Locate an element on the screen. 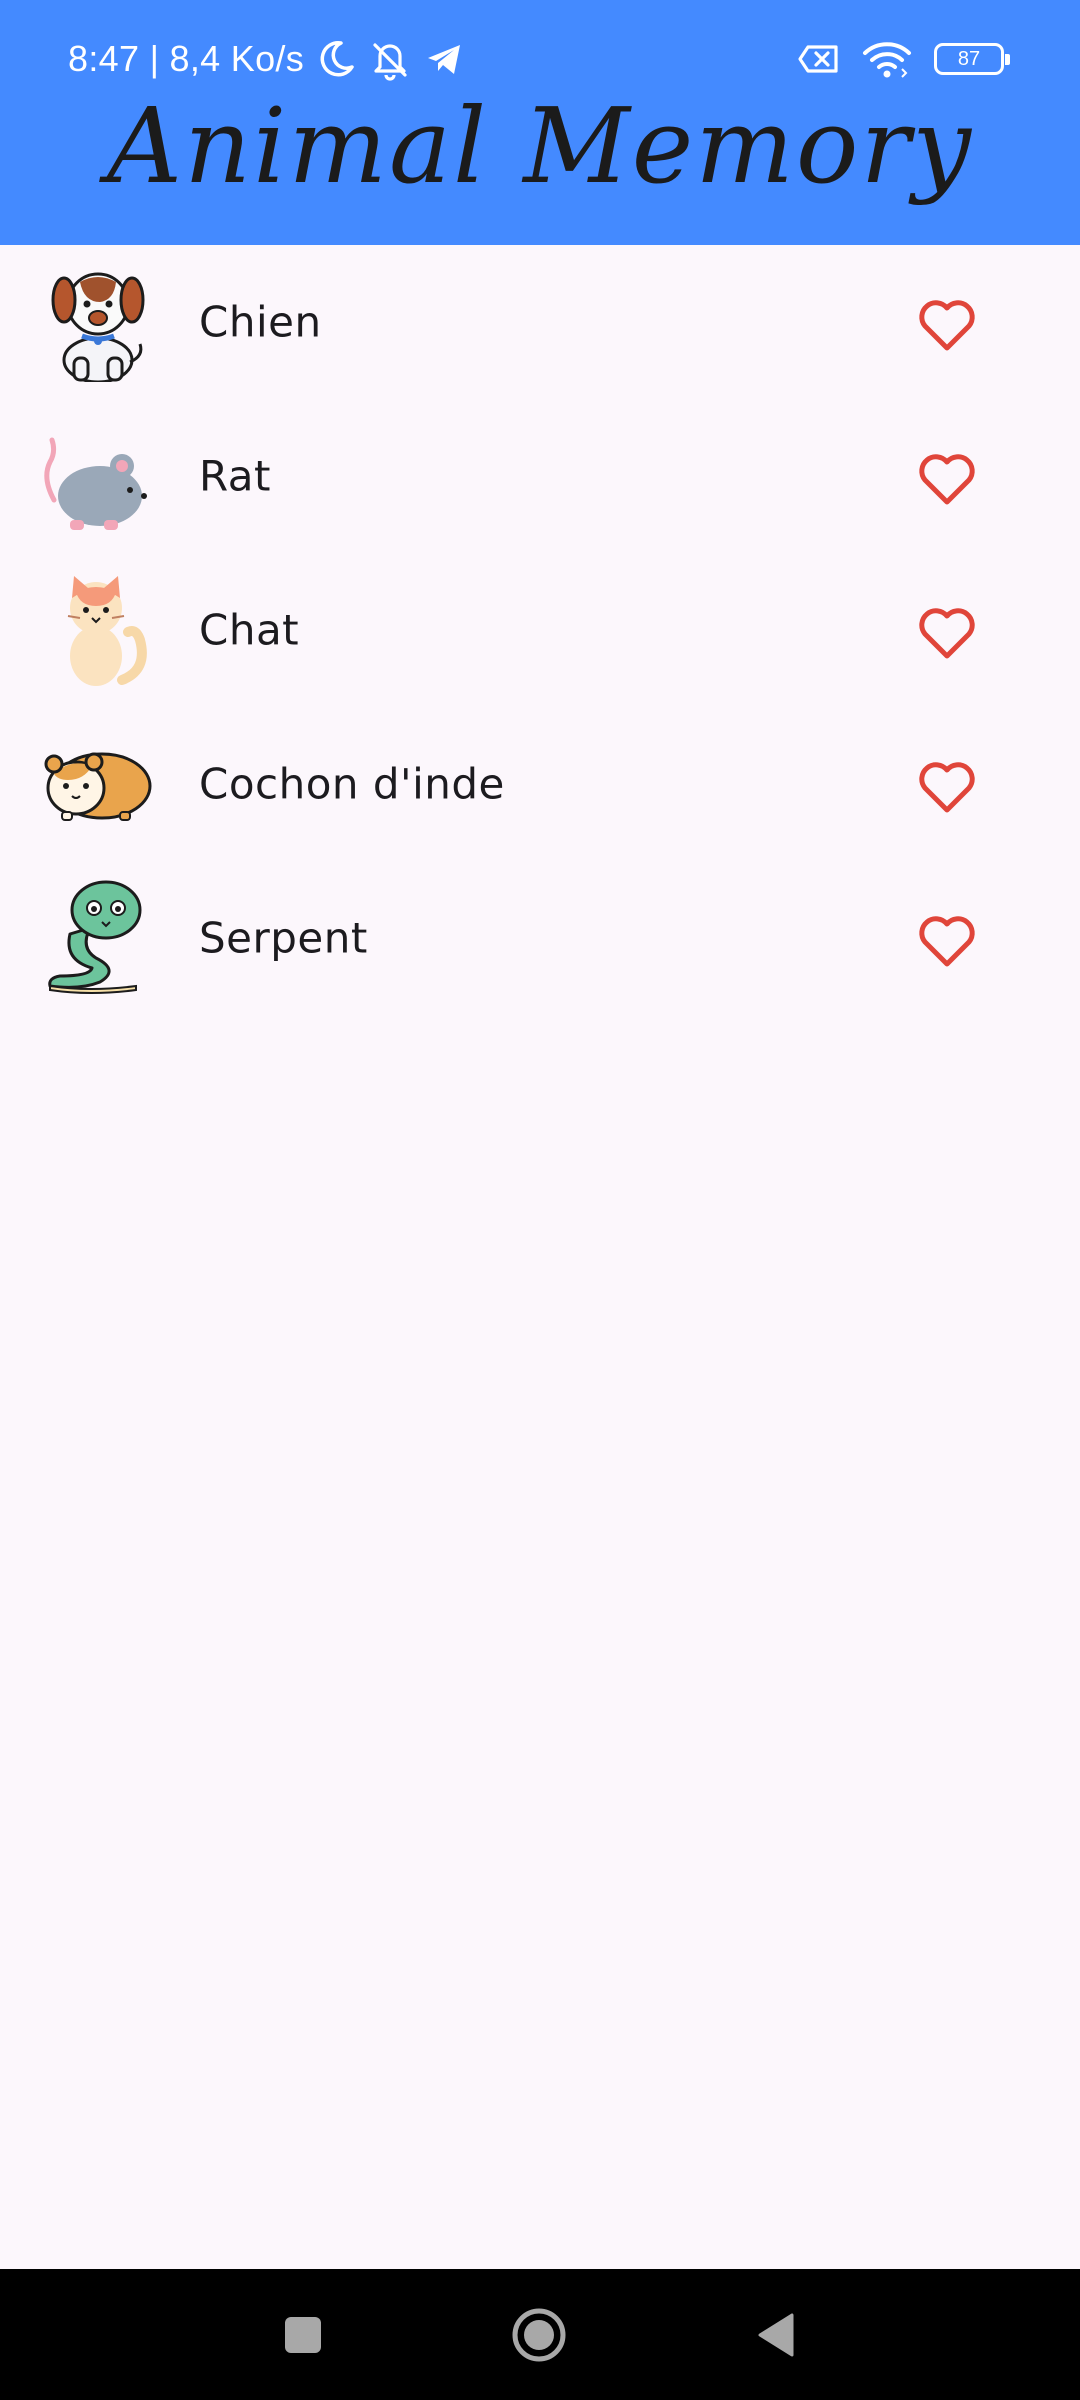  recents-button is located at coordinates (303, 2334).